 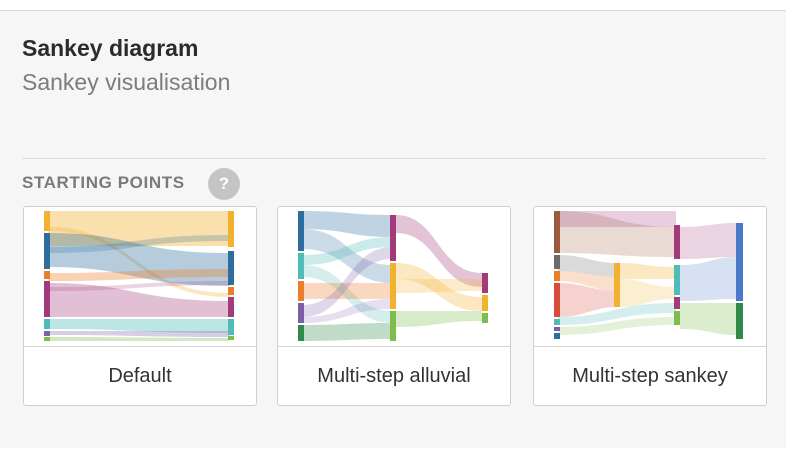 What do you see at coordinates (103, 182) in the screenshot?
I see `section-label-starting-points: STARTING POINTS` at bounding box center [103, 182].